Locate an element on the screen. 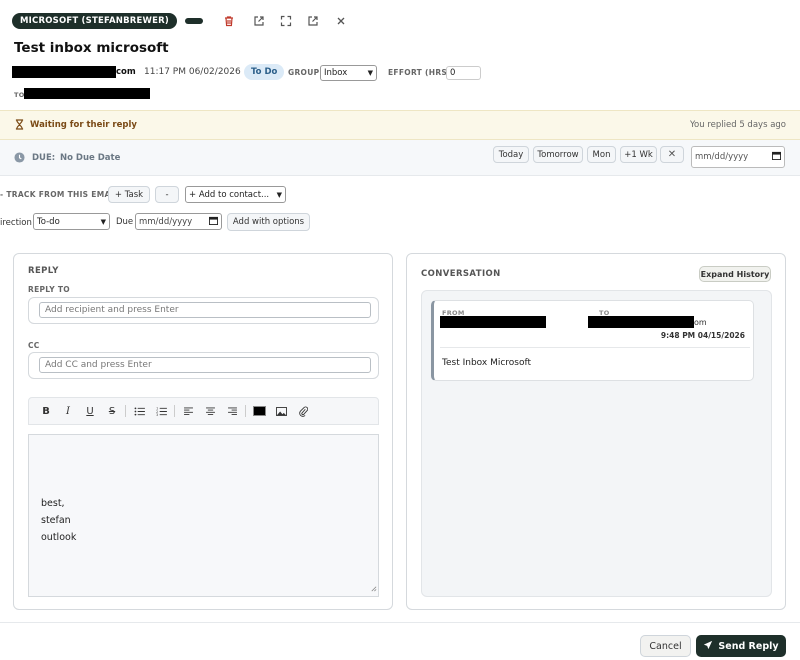 This screenshot has height=660, width=800. account-badge: MICROSOFT (STEFANBREWER) is located at coordinates (94, 21).